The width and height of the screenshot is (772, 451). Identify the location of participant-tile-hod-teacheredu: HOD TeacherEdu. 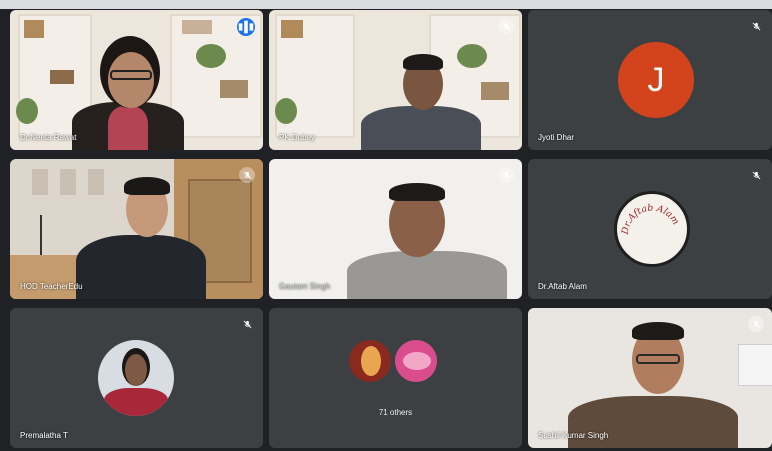
(136, 229).